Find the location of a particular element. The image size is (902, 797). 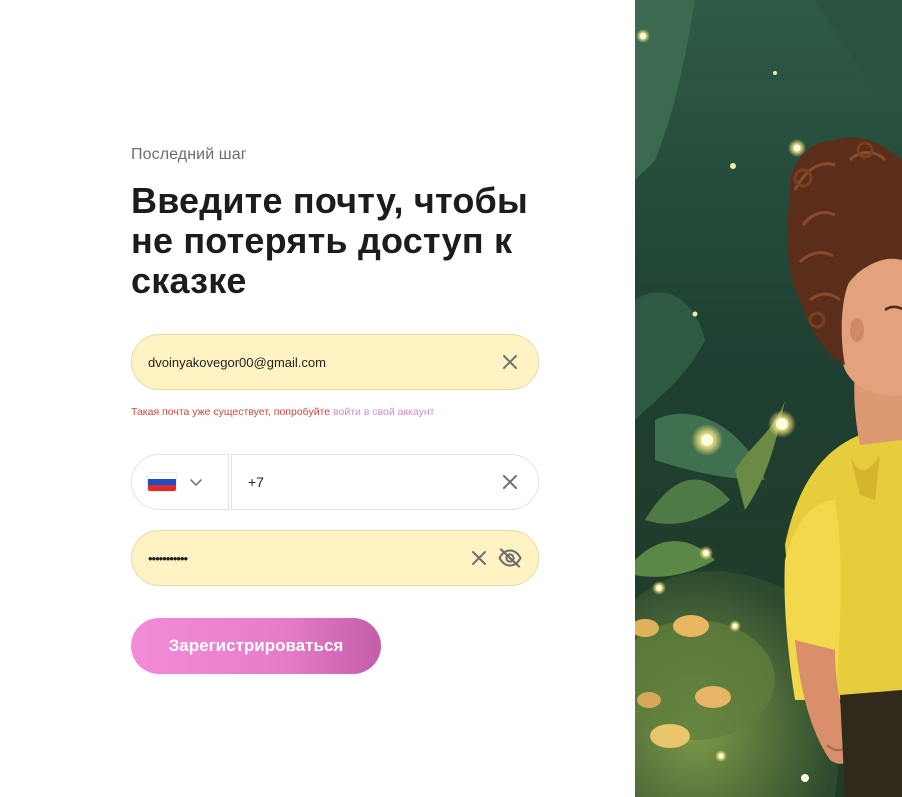

clear-password-button is located at coordinates (479, 558).